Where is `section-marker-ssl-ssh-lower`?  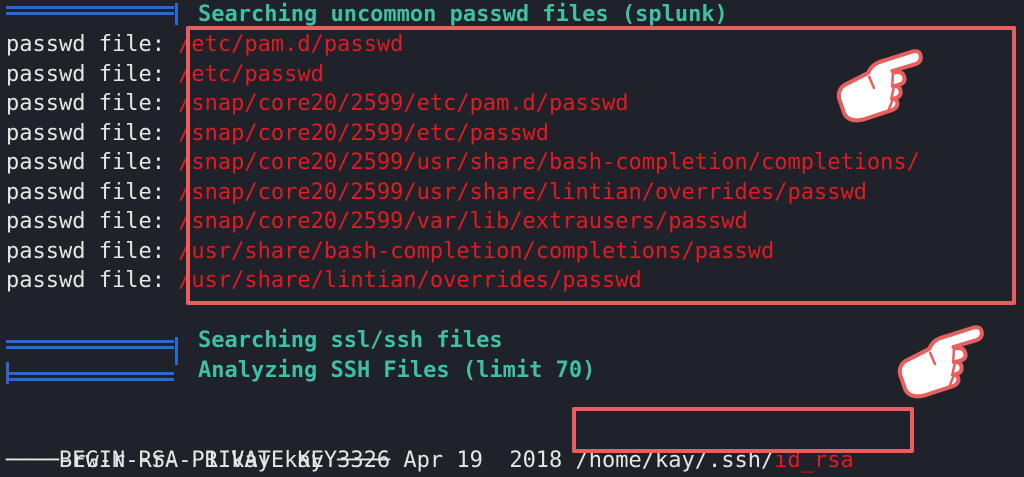
section-marker-ssl-ssh-lower is located at coordinates (92, 373).